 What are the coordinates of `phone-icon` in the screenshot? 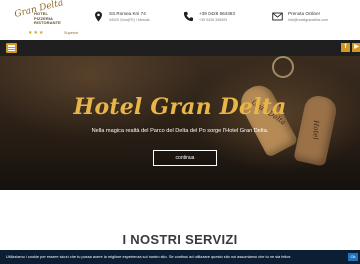 It's located at (188, 16).